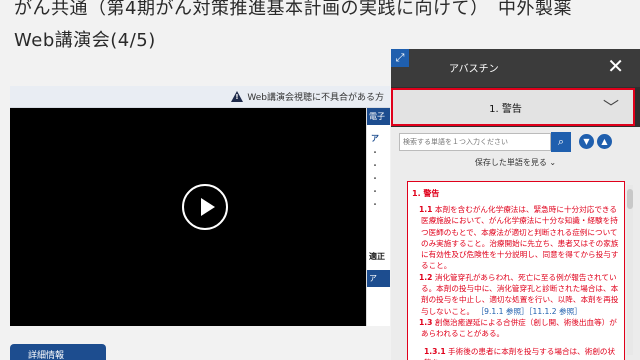 The width and height of the screenshot is (640, 360). I want to click on drawer-title: アバスチン, so click(474, 69).